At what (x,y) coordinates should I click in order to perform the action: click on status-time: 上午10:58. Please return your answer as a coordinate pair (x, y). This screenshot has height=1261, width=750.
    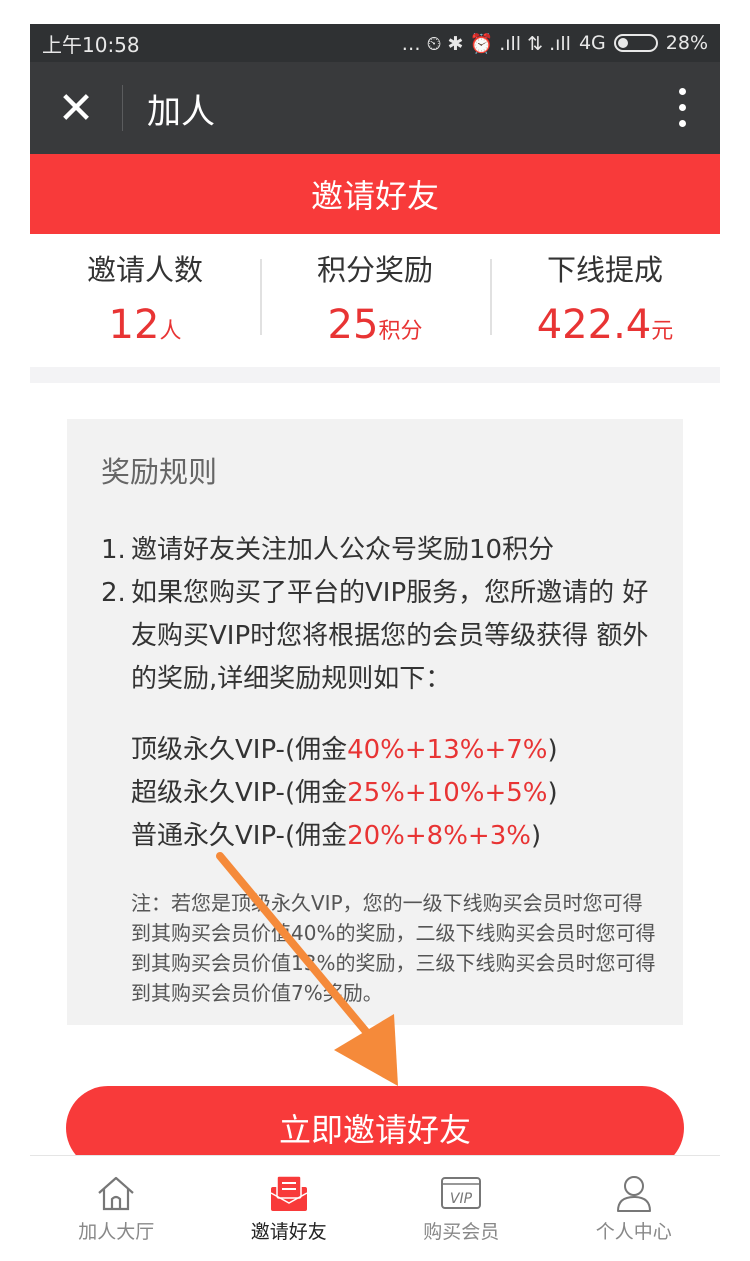
    Looking at the image, I should click on (91, 44).